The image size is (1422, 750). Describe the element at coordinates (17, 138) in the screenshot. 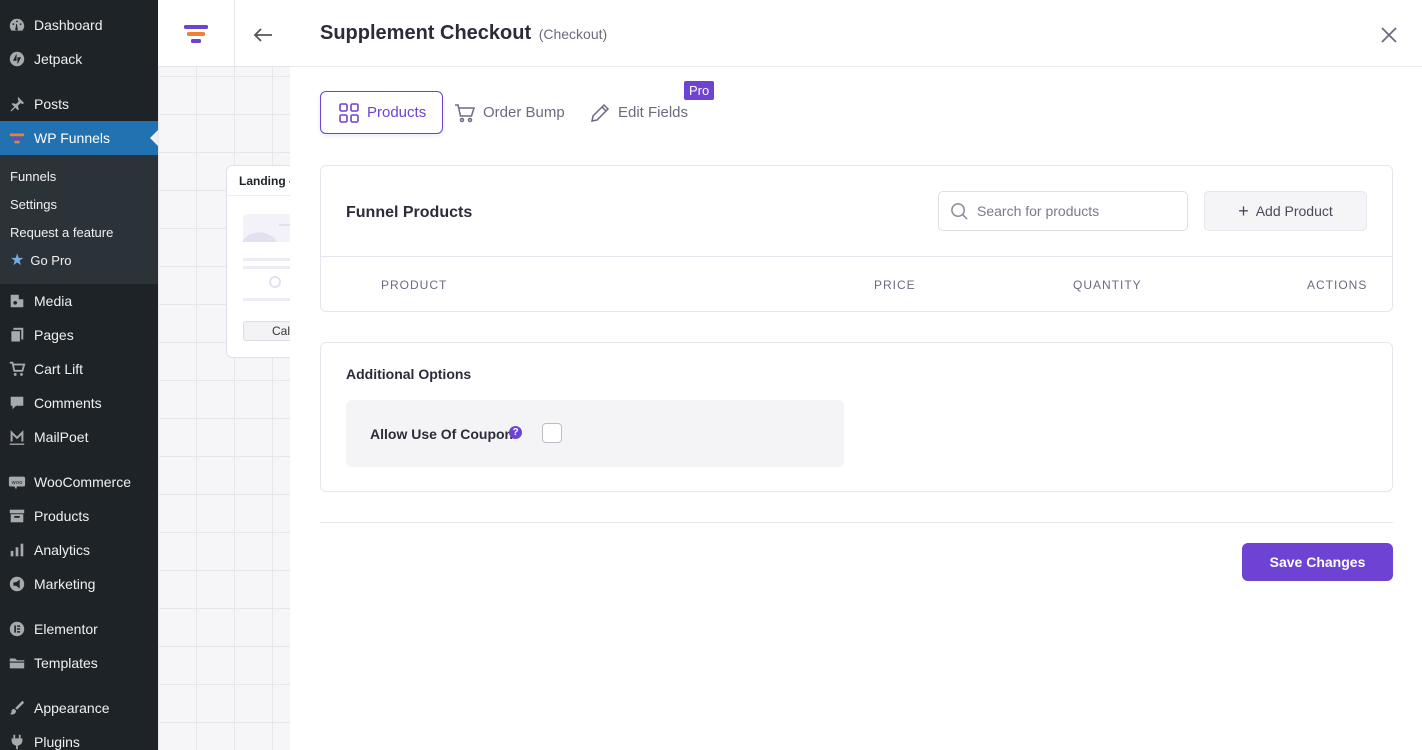

I see `funnel-icon` at that location.